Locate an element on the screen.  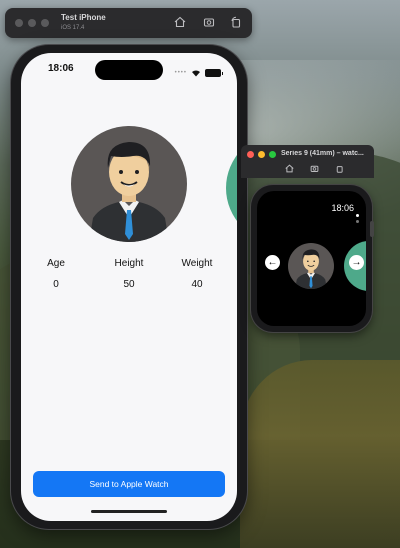
avatar is located at coordinates (129, 184).